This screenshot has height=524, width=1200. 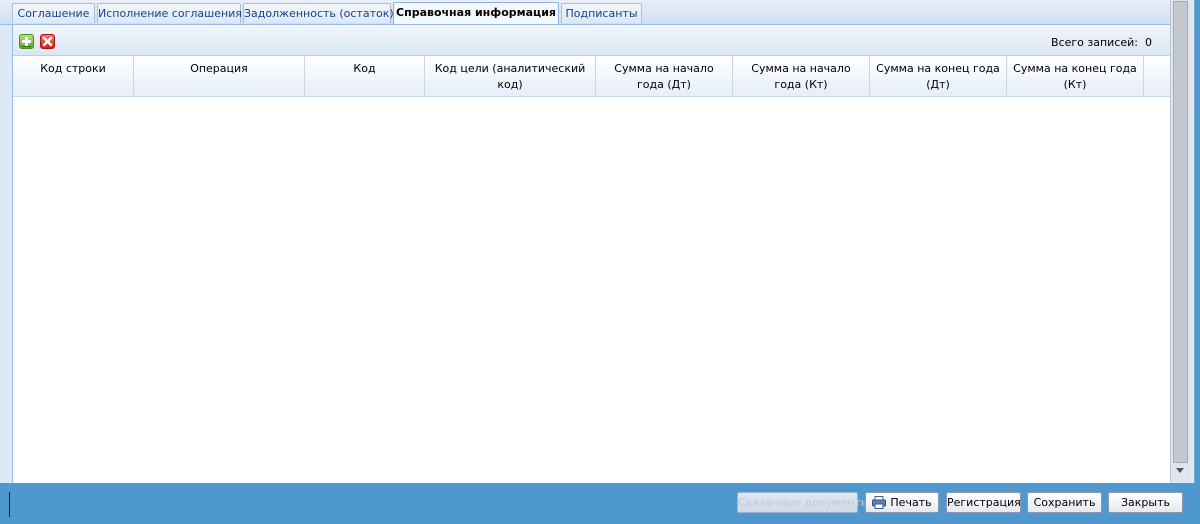 What do you see at coordinates (601, 13) in the screenshot?
I see `tab-signatories: Подписанты` at bounding box center [601, 13].